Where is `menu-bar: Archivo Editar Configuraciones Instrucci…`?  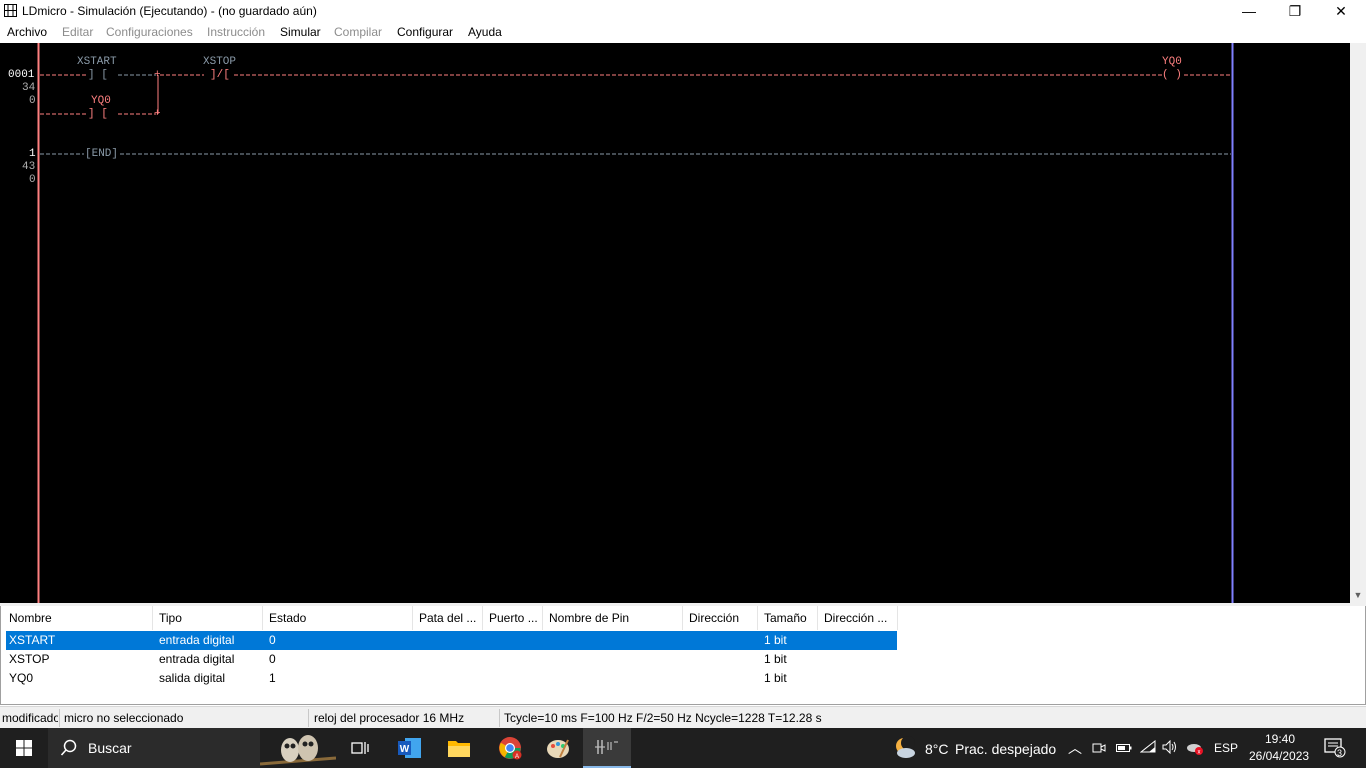
menu-bar: Archivo Editar Configuraciones Instrucci… is located at coordinates (683, 32).